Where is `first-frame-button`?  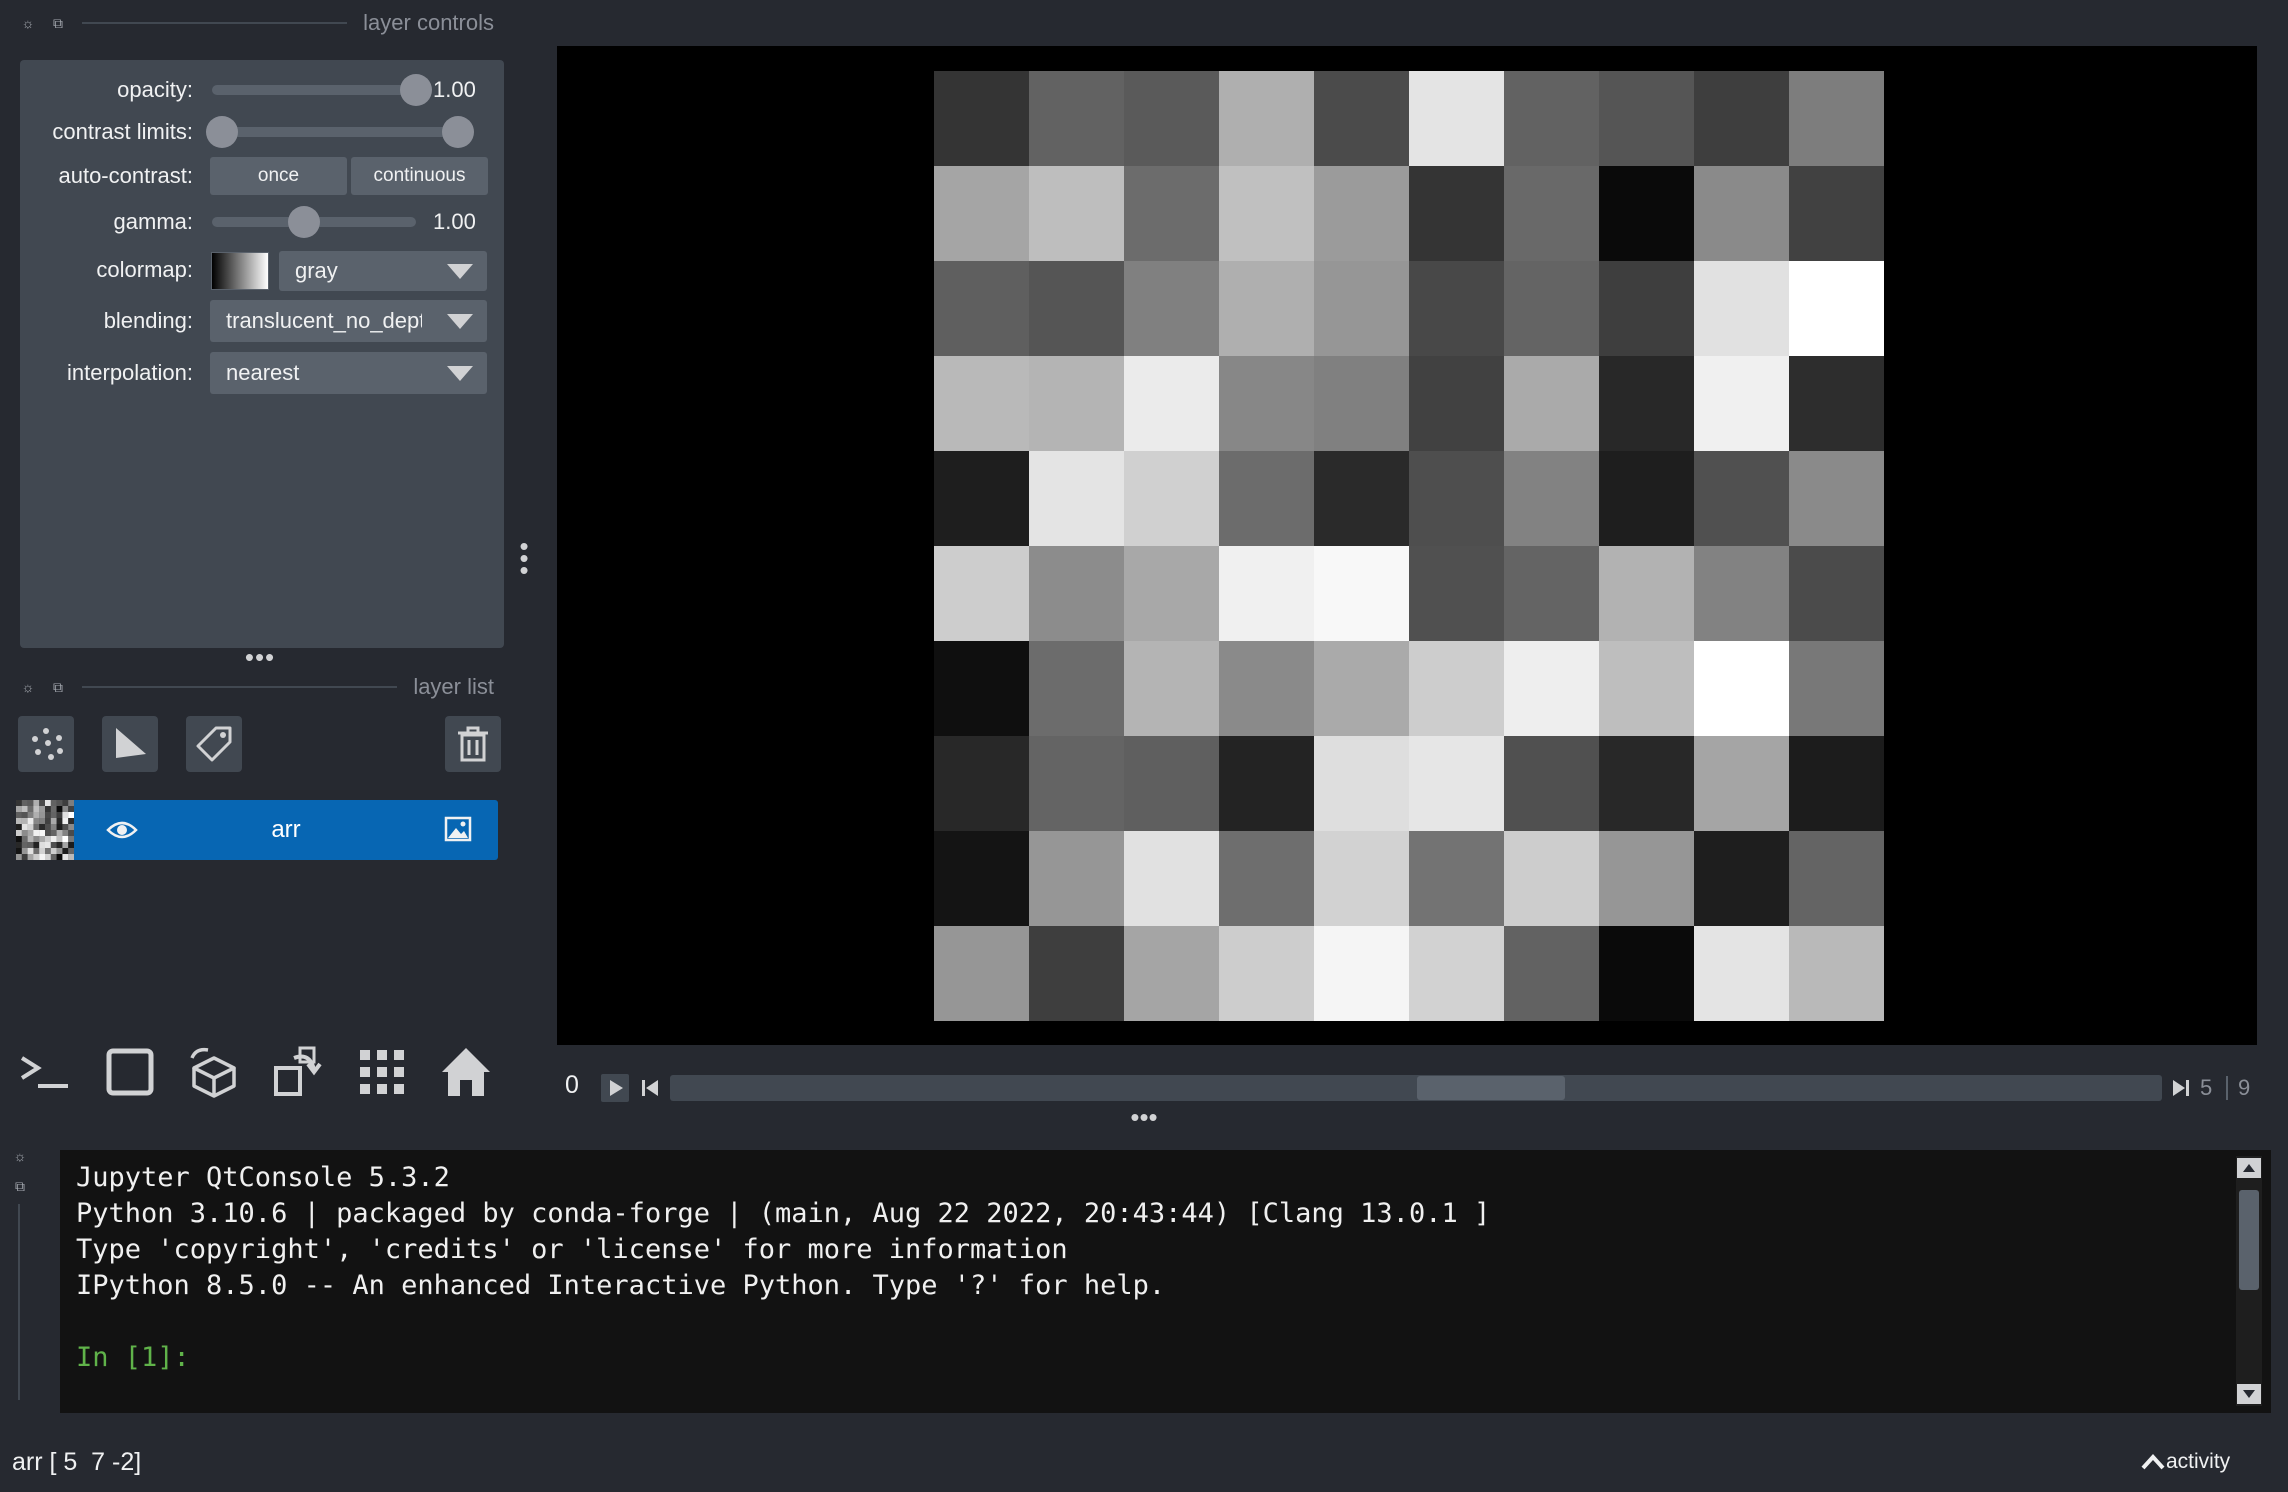 first-frame-button is located at coordinates (650, 1088).